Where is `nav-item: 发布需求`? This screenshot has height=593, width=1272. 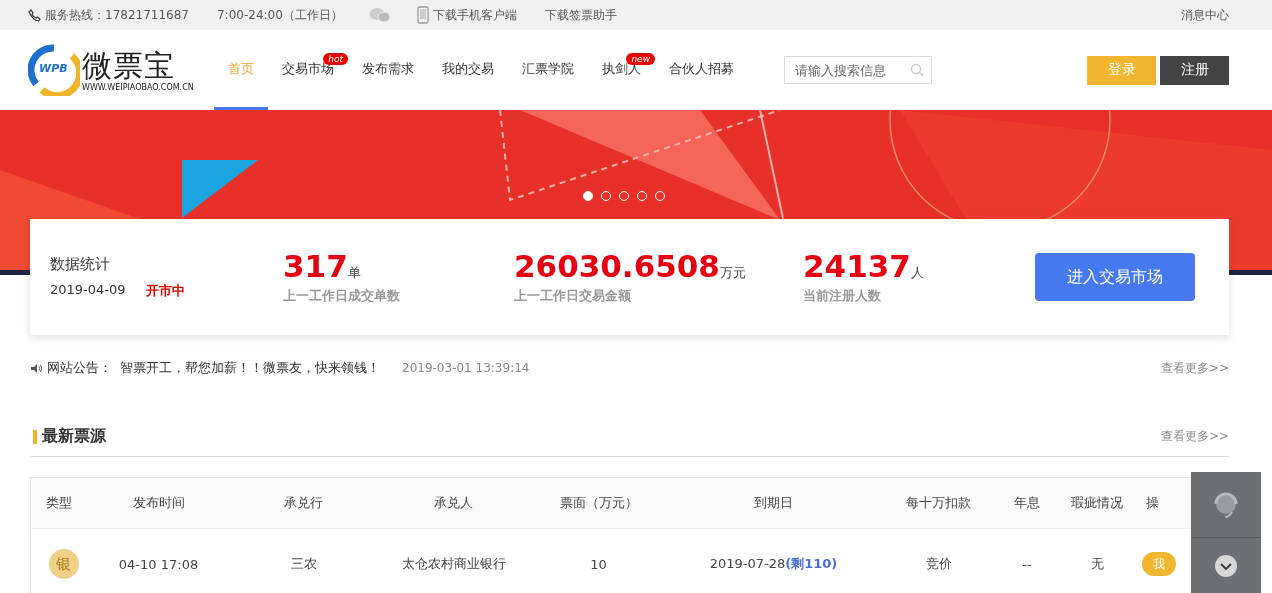
nav-item: 发布需求 is located at coordinates (388, 70).